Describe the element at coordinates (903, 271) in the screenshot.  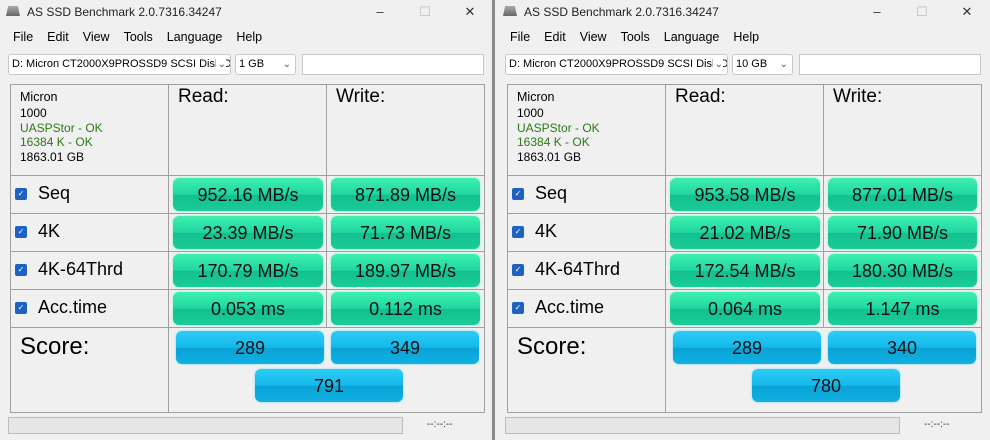
I see `write-cell: 180.30 MB/s` at that location.